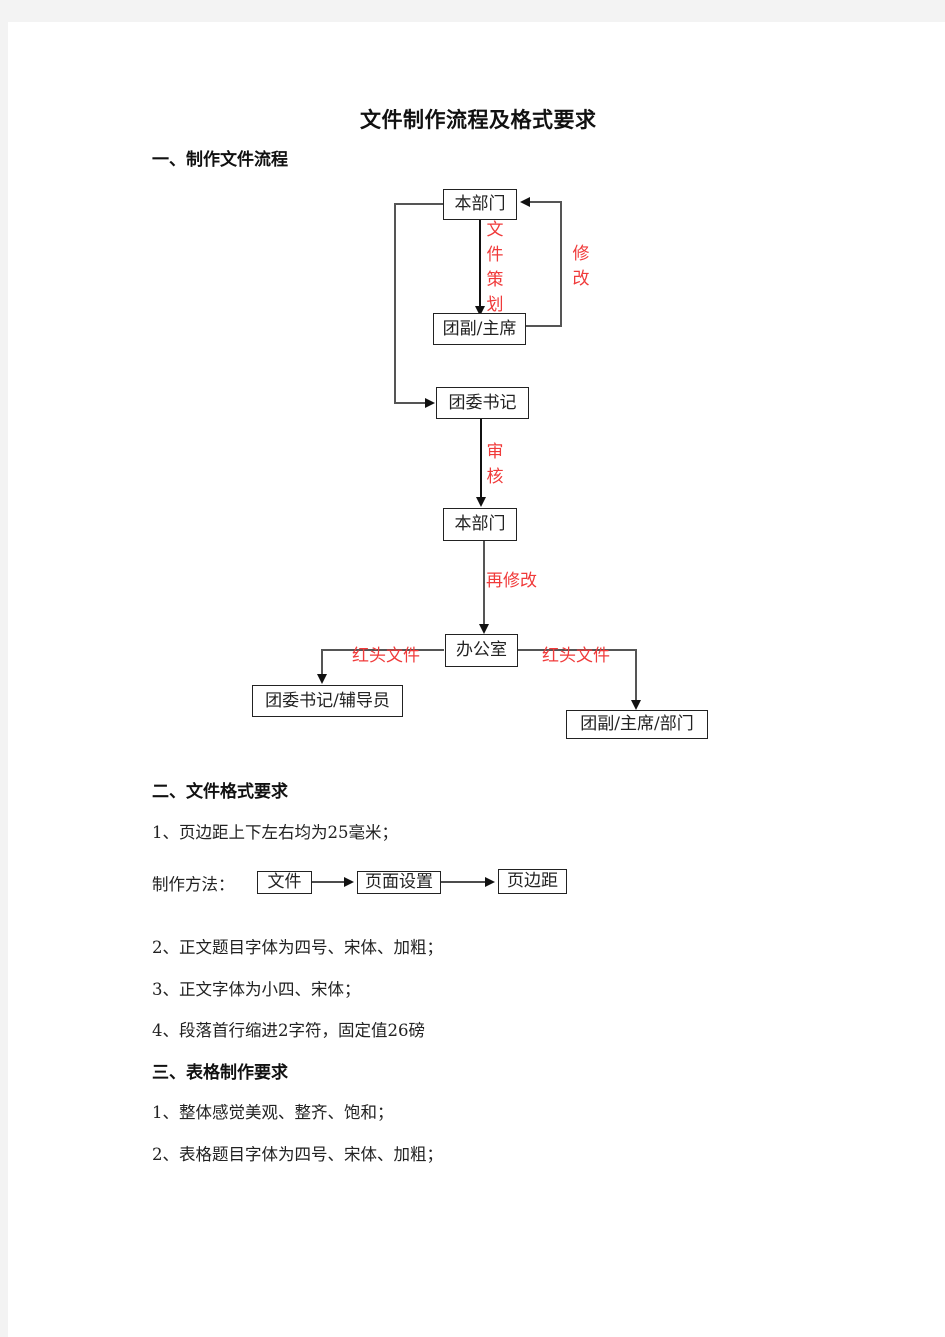  I want to click on method-step-file: 文件, so click(284, 882).